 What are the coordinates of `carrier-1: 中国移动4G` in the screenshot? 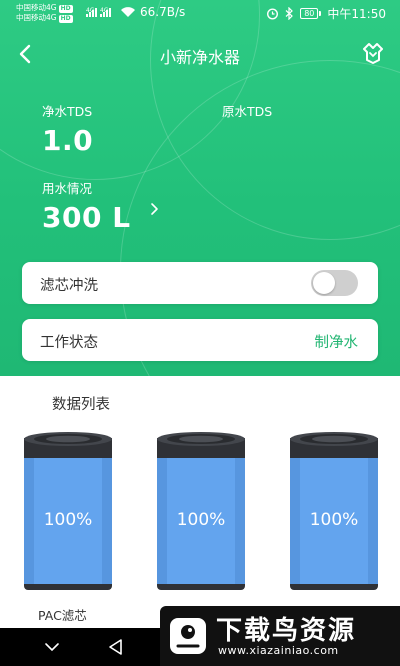 It's located at (36, 7).